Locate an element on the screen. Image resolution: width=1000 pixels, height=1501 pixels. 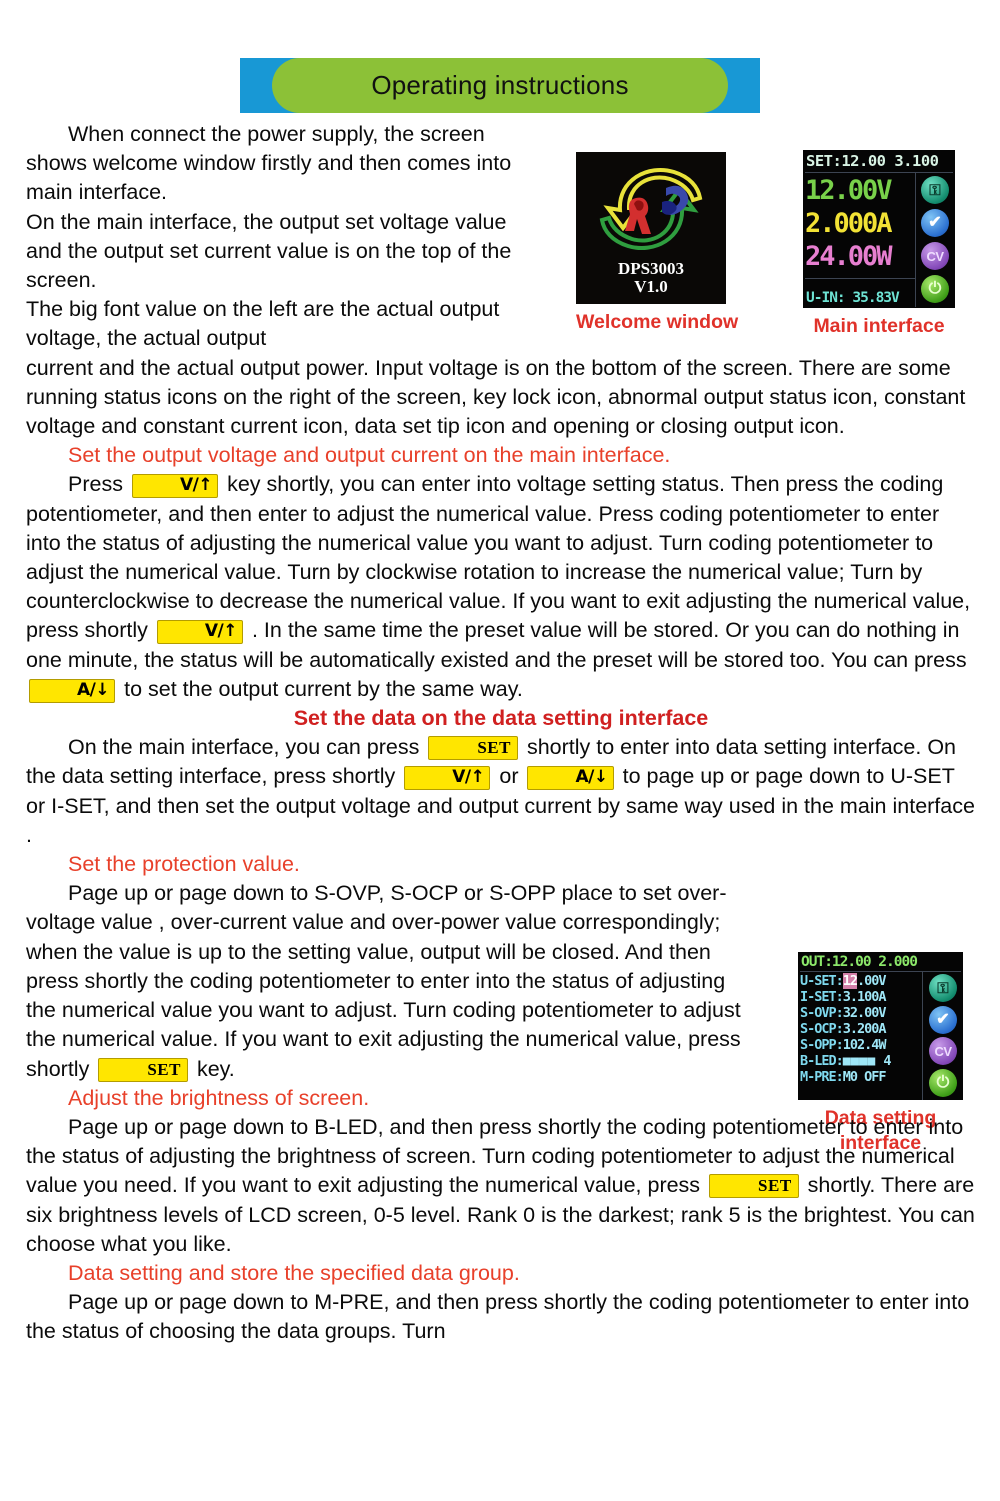
page-title: Operating instructions is located at coordinates (500, 85).